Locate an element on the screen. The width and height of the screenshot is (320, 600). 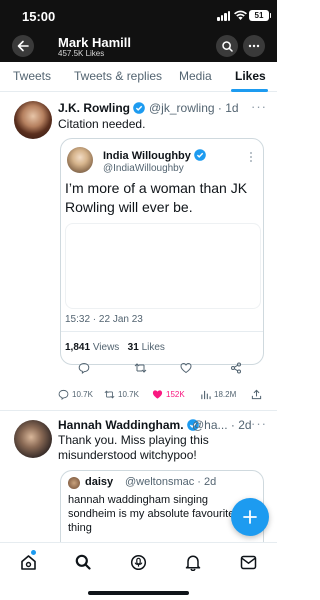
nav-home is located at coordinates (28, 562).